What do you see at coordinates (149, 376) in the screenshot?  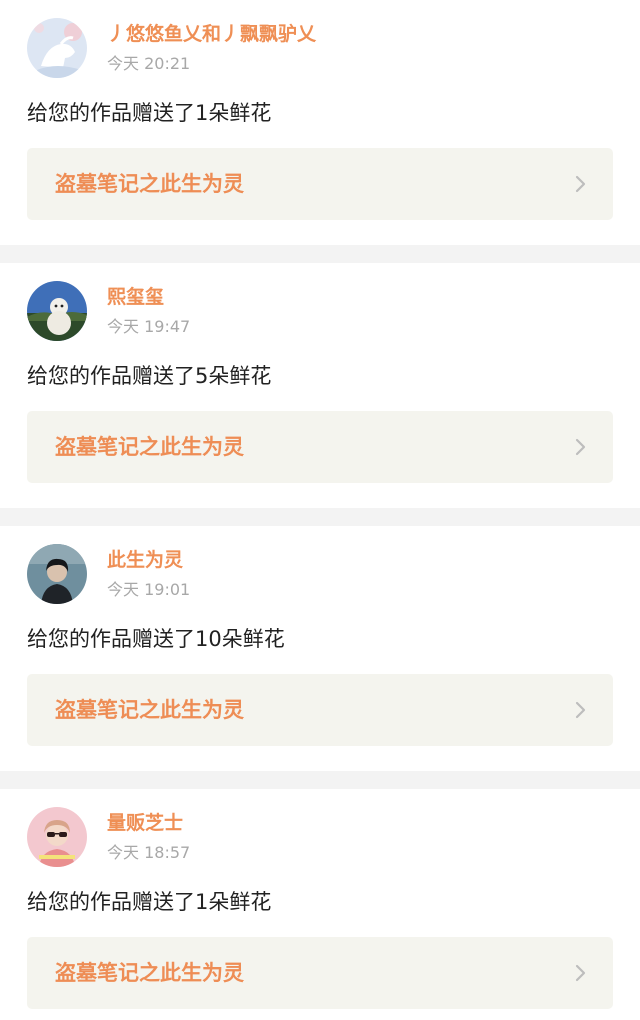 I see `gift-message: 给您的作品赠送了5朵鲜花` at bounding box center [149, 376].